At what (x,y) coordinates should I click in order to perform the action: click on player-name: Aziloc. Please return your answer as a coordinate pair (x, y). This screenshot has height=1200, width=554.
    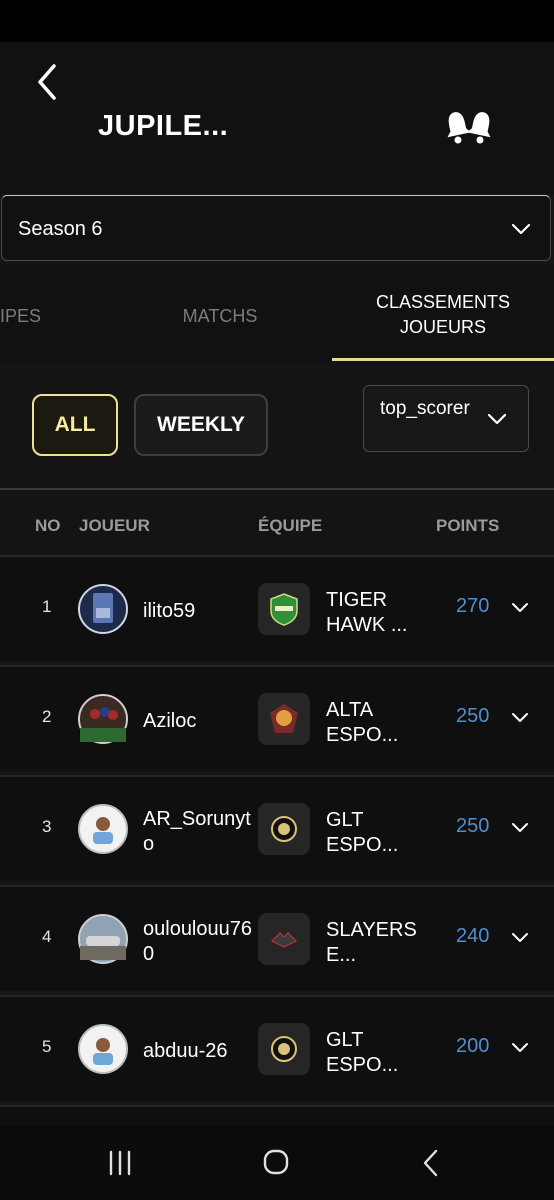
    Looking at the image, I should click on (170, 721).